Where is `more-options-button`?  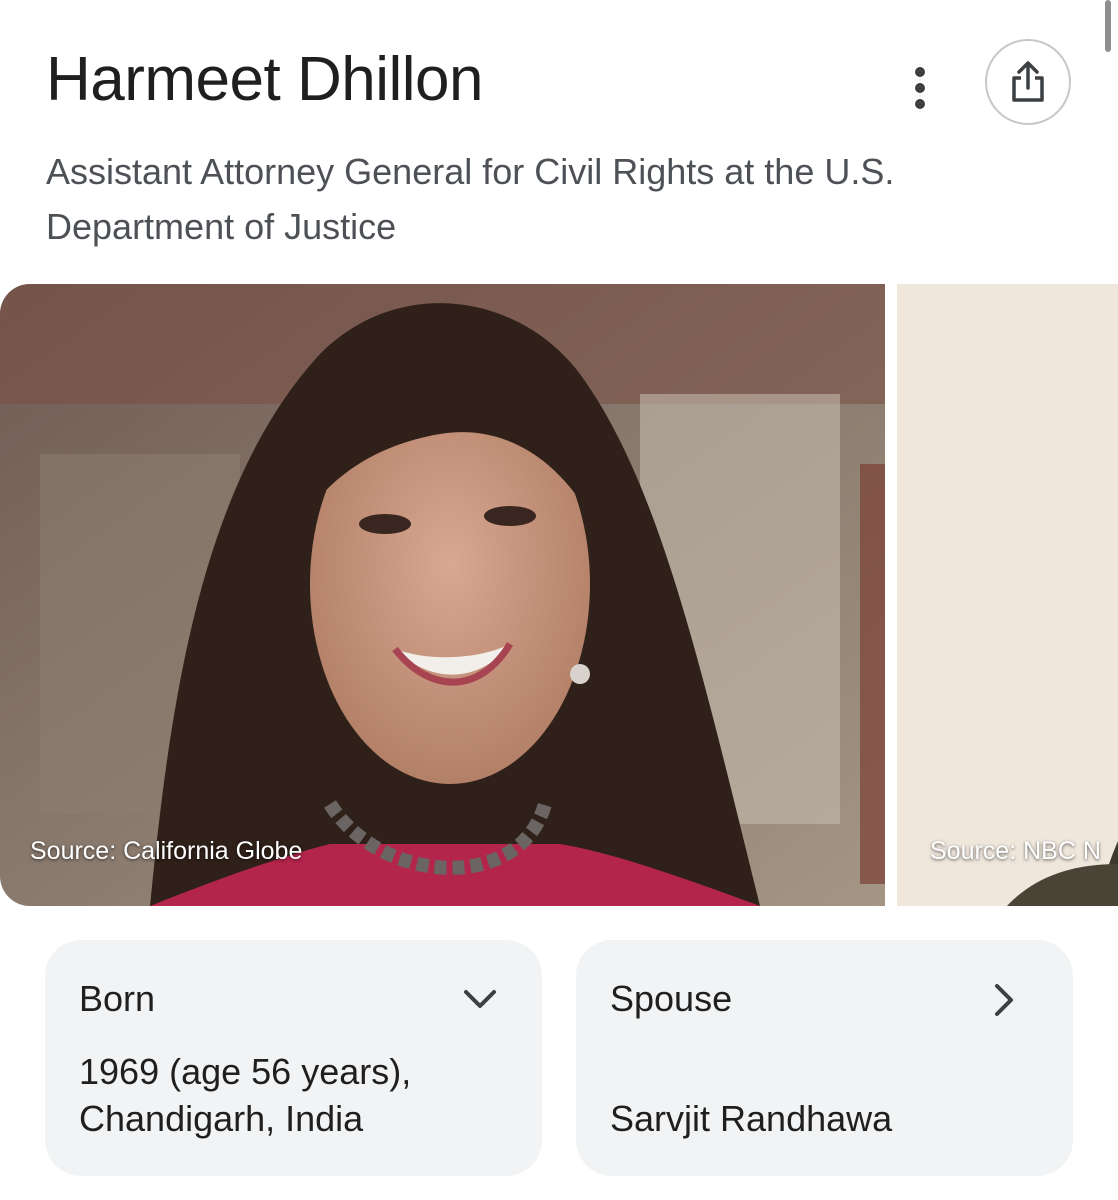 more-options-button is located at coordinates (920, 88).